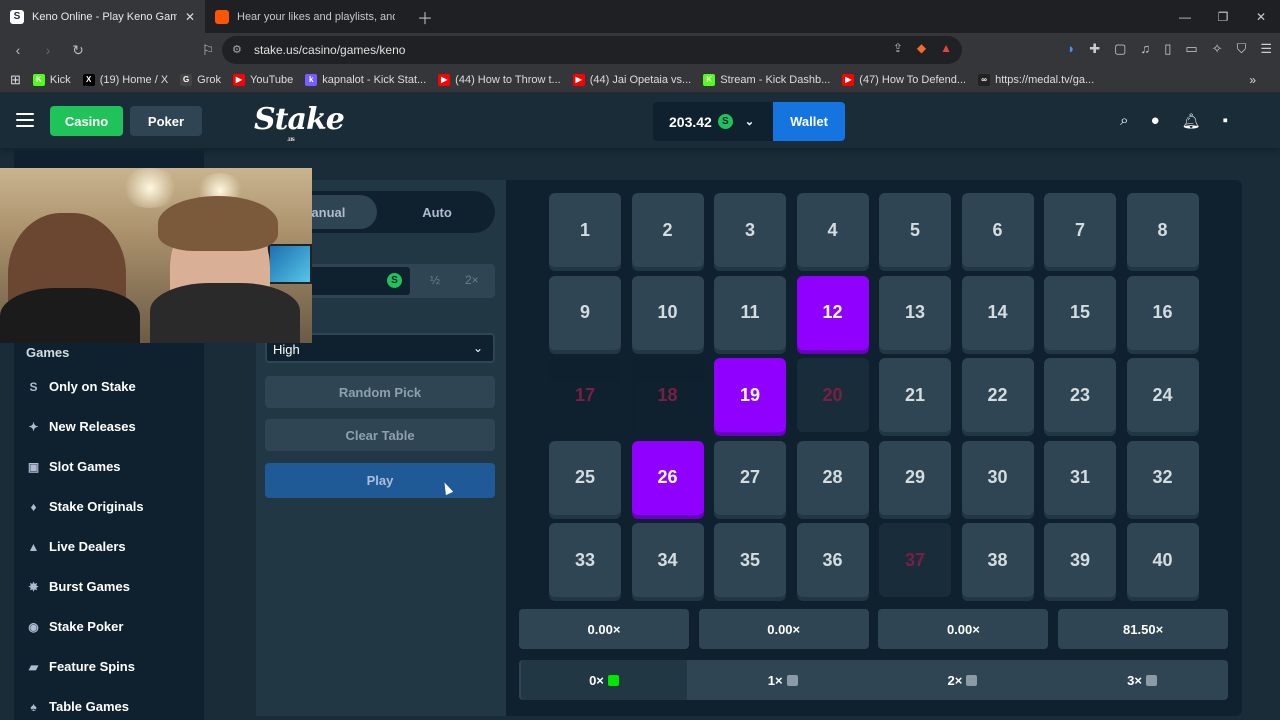 The height and width of the screenshot is (720, 1280). I want to click on menu-icon: ☰, so click(1266, 49).